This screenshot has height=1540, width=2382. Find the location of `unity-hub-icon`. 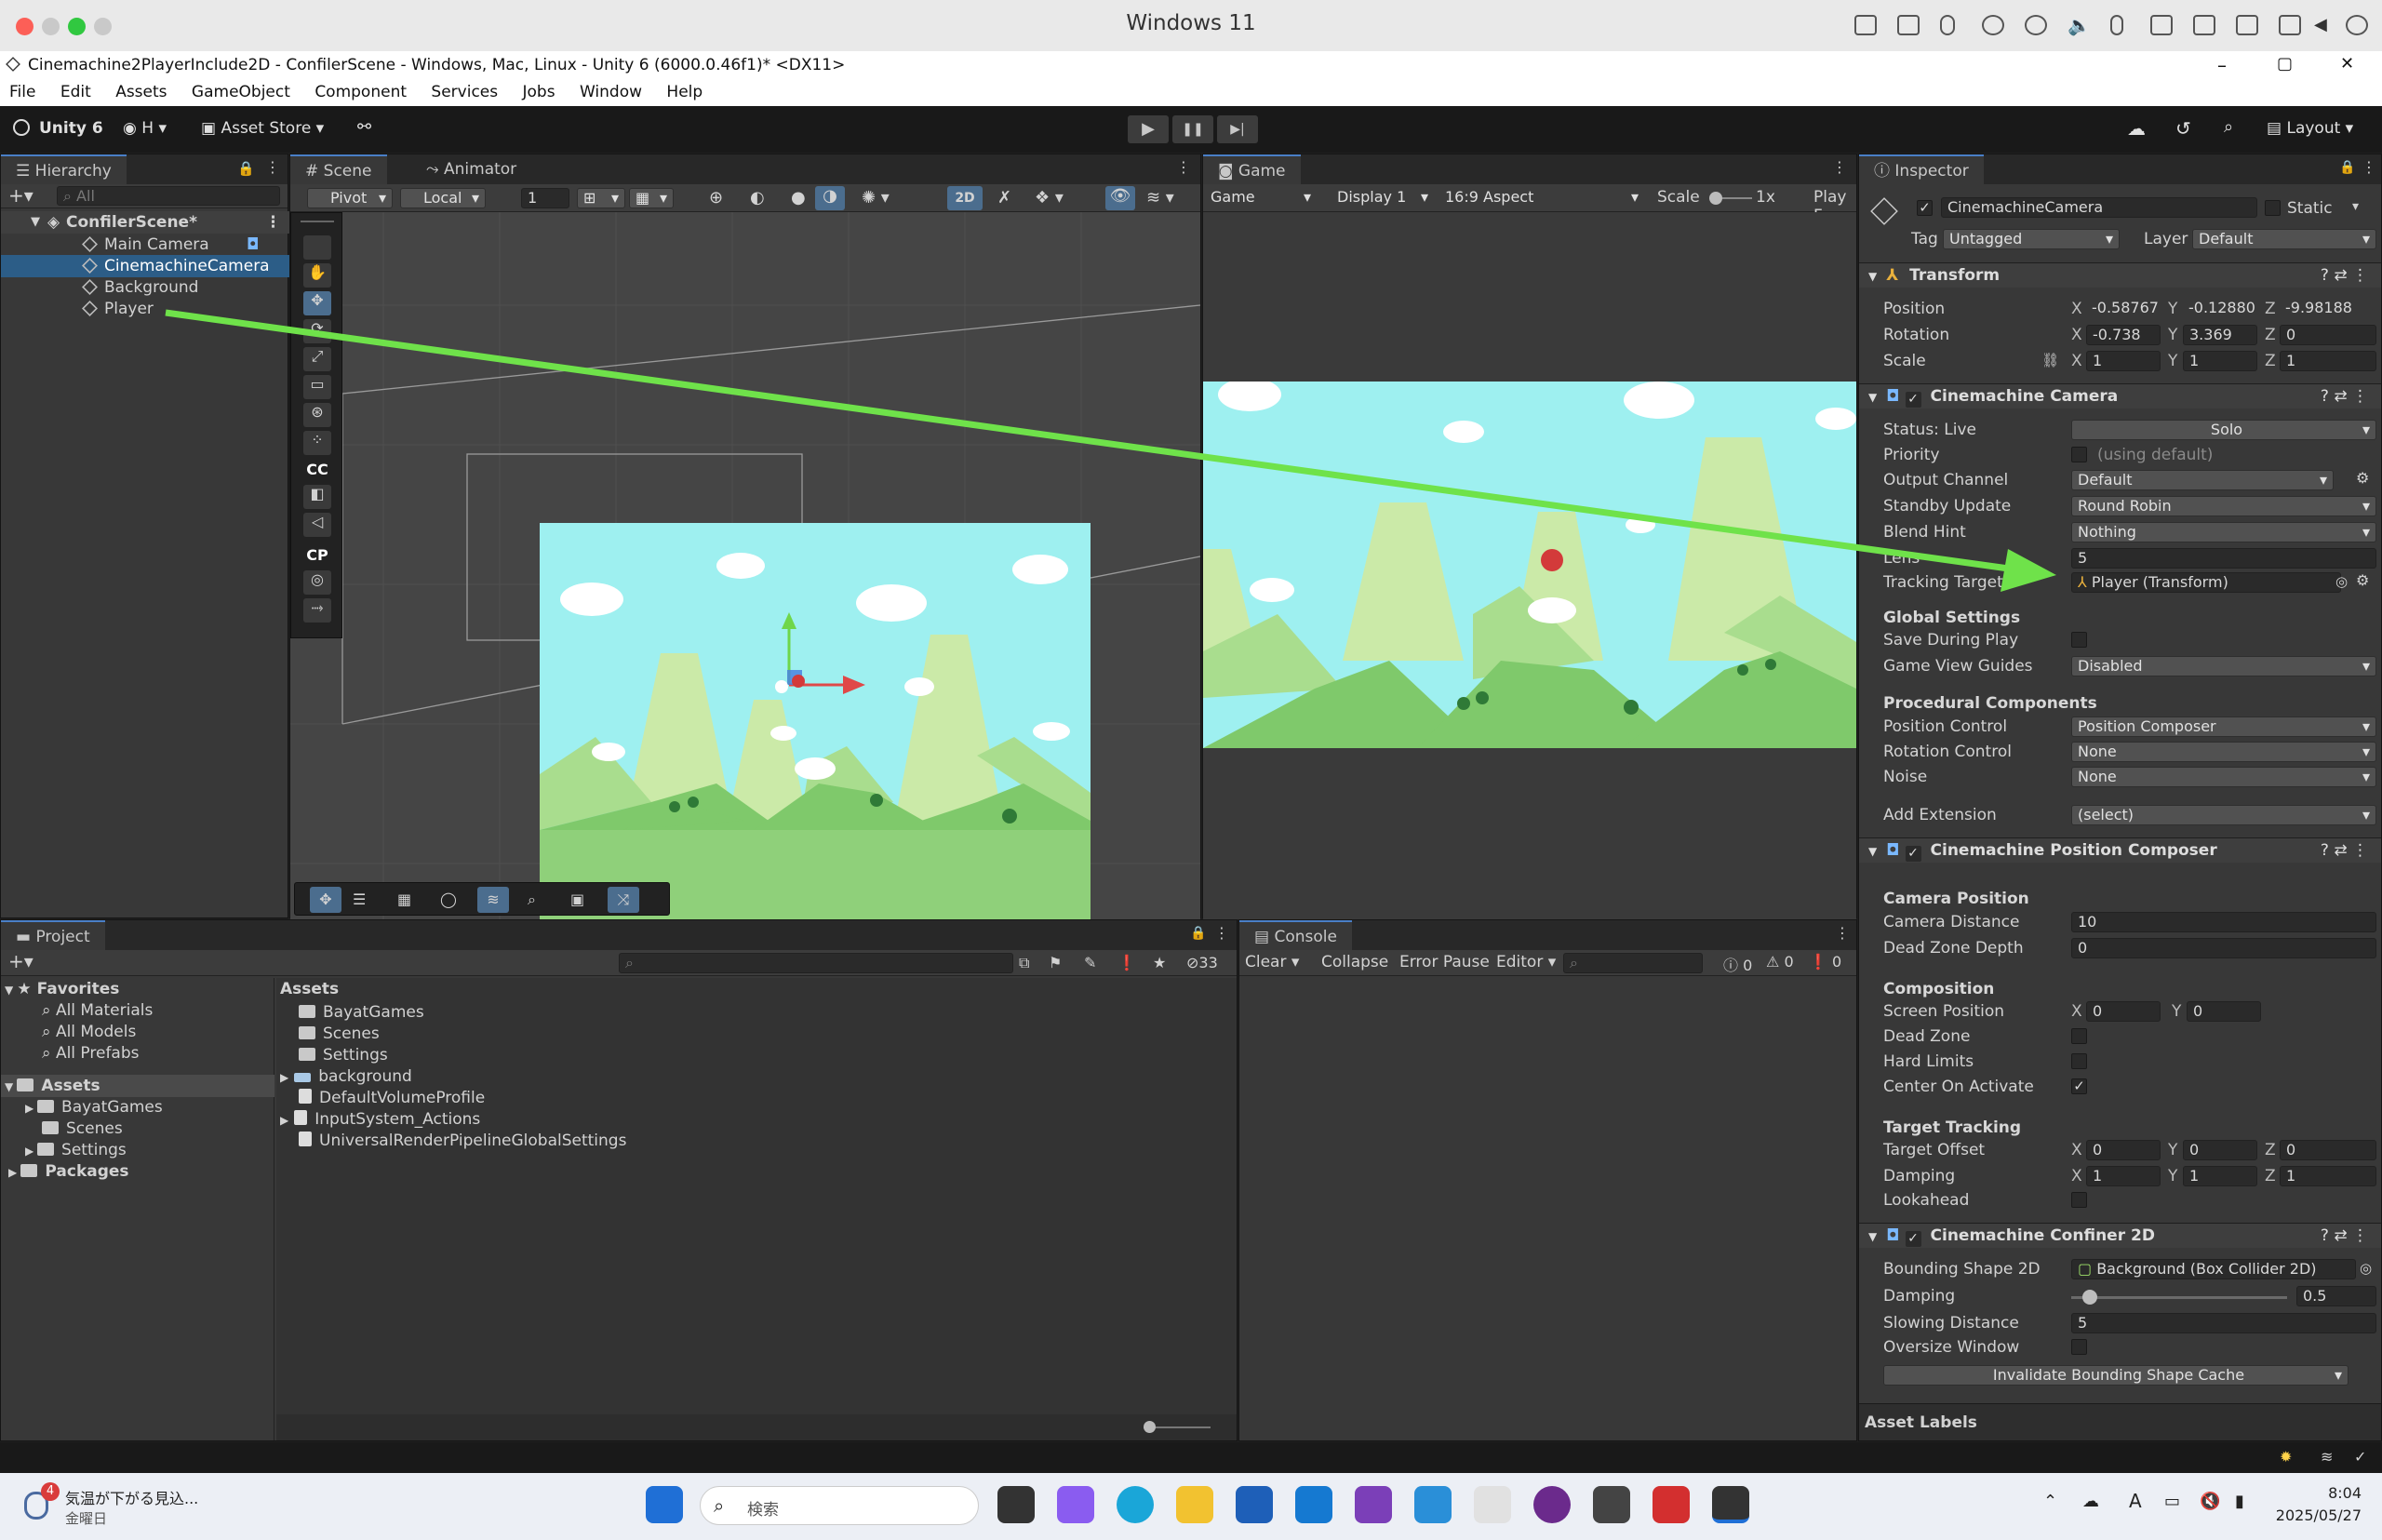

unity-hub-icon is located at coordinates (1611, 1505).